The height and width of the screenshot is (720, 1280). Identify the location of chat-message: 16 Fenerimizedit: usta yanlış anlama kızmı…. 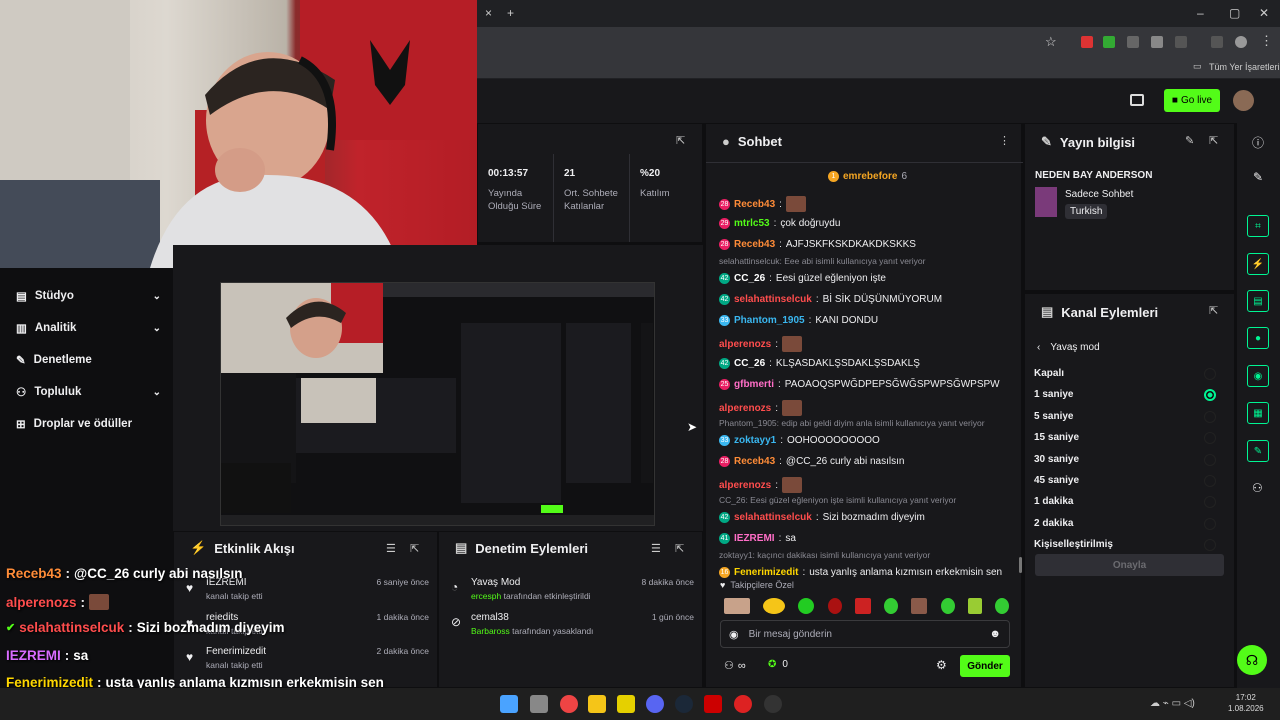
(860, 572).